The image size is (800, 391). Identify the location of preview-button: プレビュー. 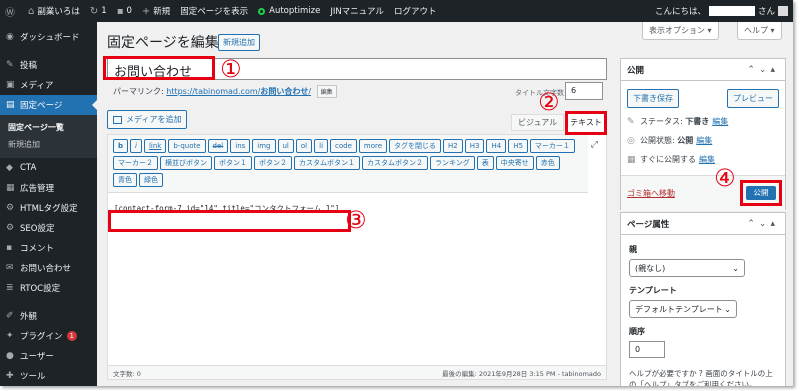
(753, 98).